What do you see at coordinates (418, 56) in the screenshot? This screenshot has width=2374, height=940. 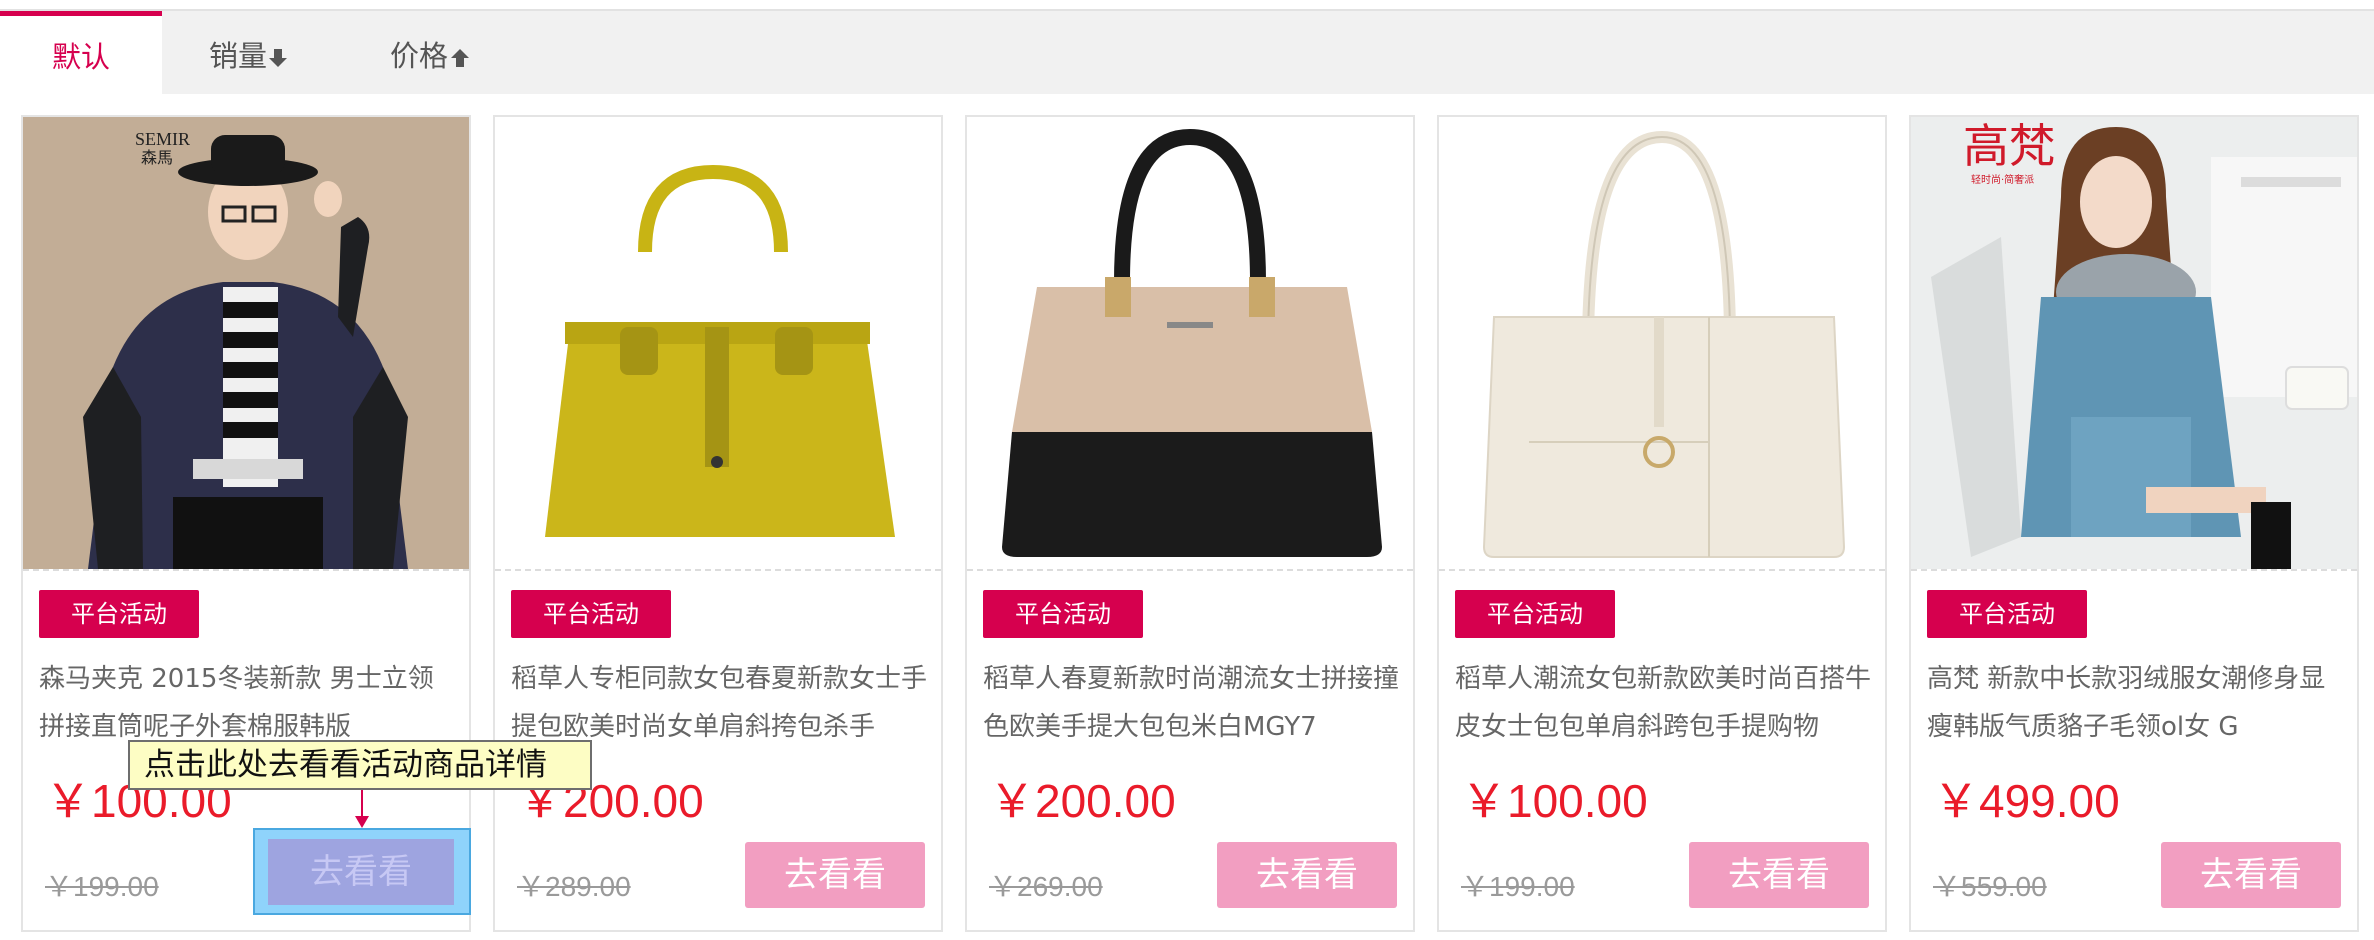 I see `tab-price-label: 价格` at bounding box center [418, 56].